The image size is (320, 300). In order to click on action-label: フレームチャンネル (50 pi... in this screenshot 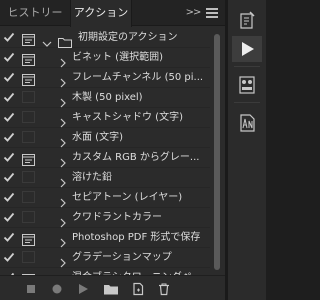, I will do `click(138, 77)`.